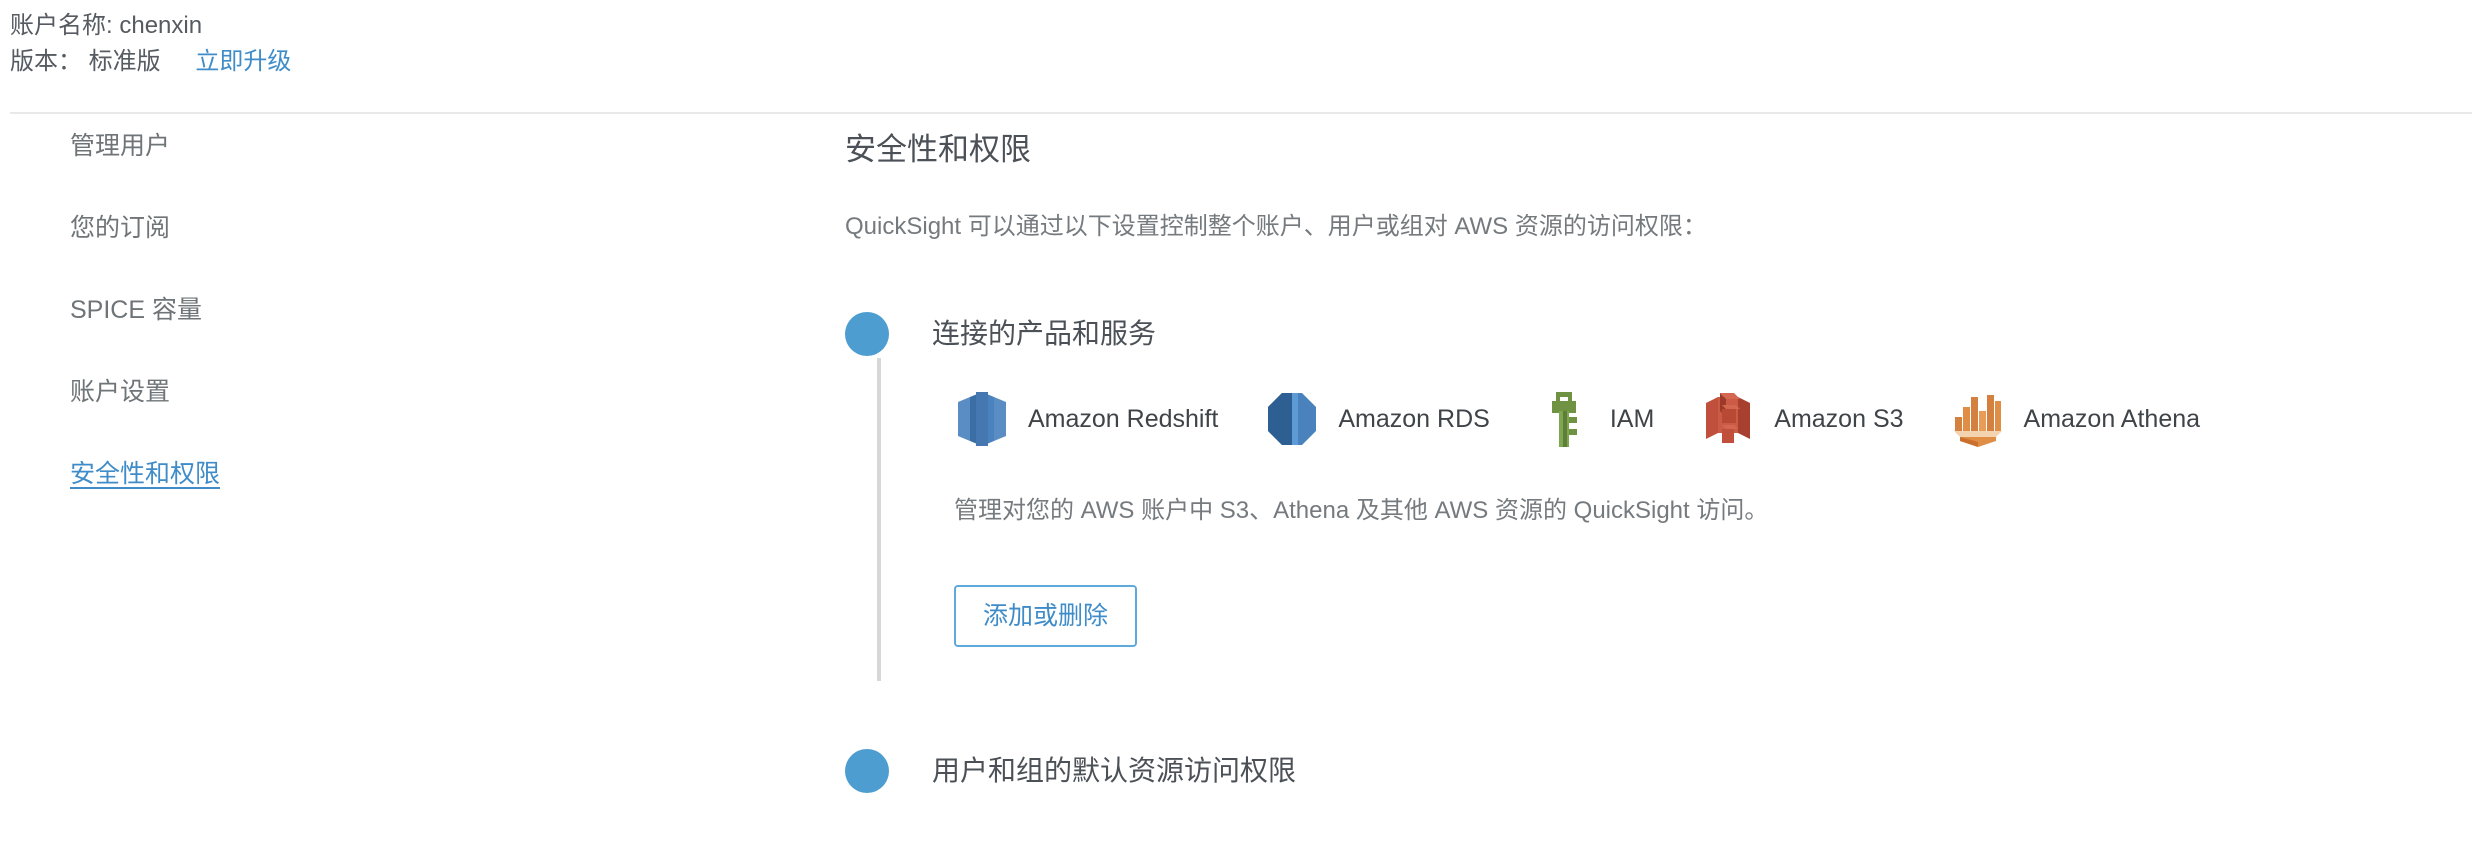  I want to click on service-label: Amazon Redshift, so click(1123, 419).